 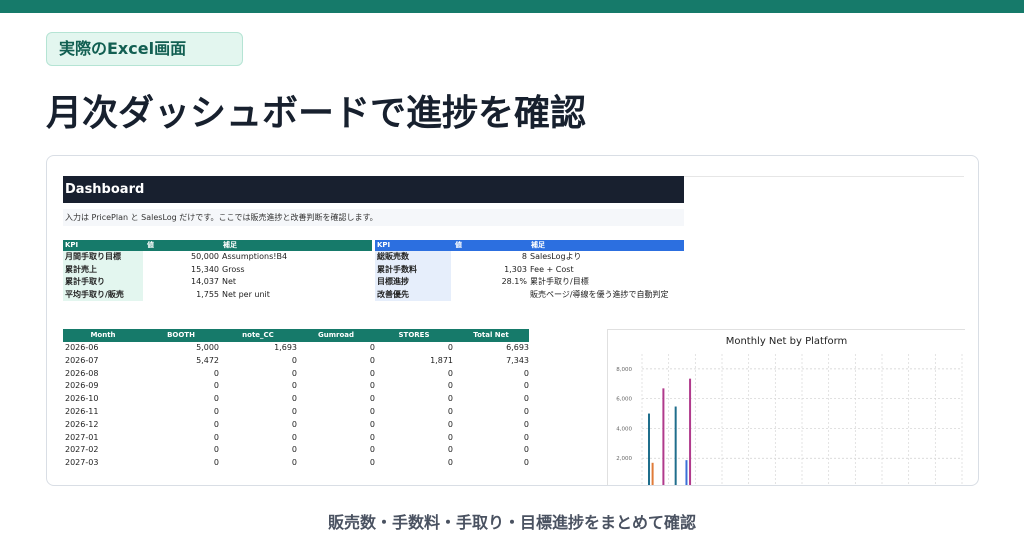 What do you see at coordinates (652, 474) in the screenshot?
I see `chart-bar-note-cc` at bounding box center [652, 474].